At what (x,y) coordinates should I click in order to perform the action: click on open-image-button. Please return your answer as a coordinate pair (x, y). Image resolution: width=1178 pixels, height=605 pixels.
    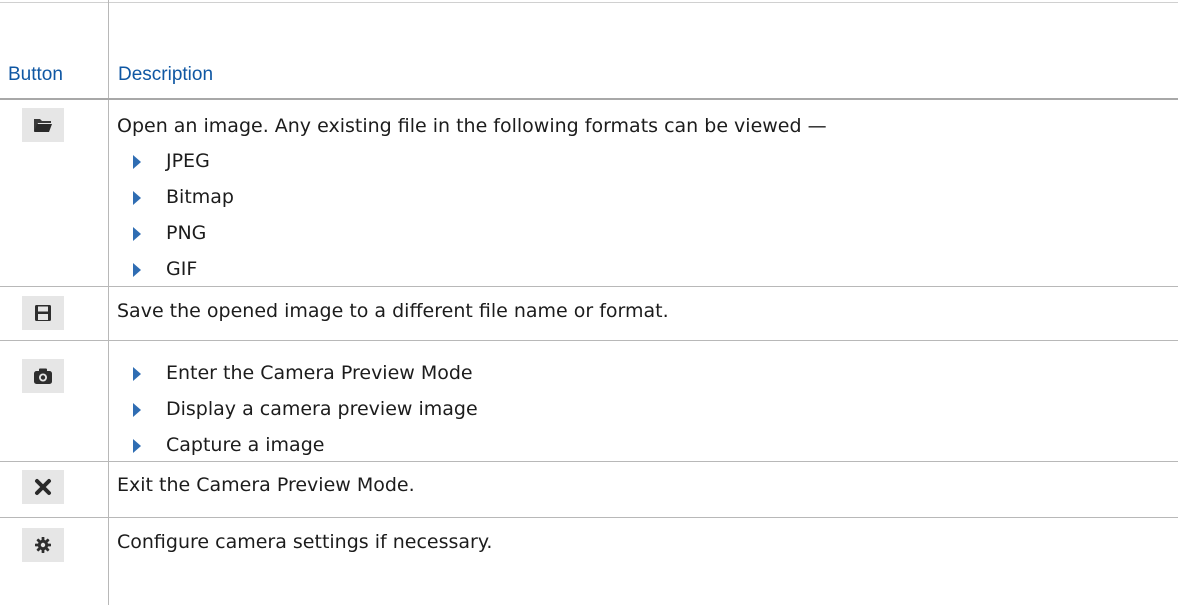
    Looking at the image, I should click on (43, 125).